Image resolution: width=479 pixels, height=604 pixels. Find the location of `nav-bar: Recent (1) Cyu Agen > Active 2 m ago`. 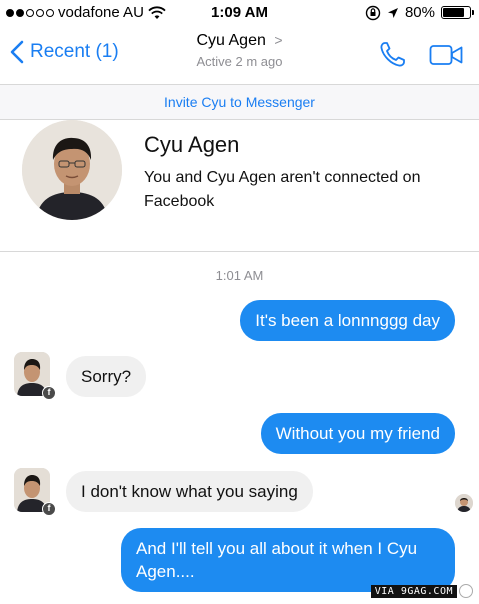

nav-bar: Recent (1) Cyu Agen > Active 2 m ago is located at coordinates (239, 55).